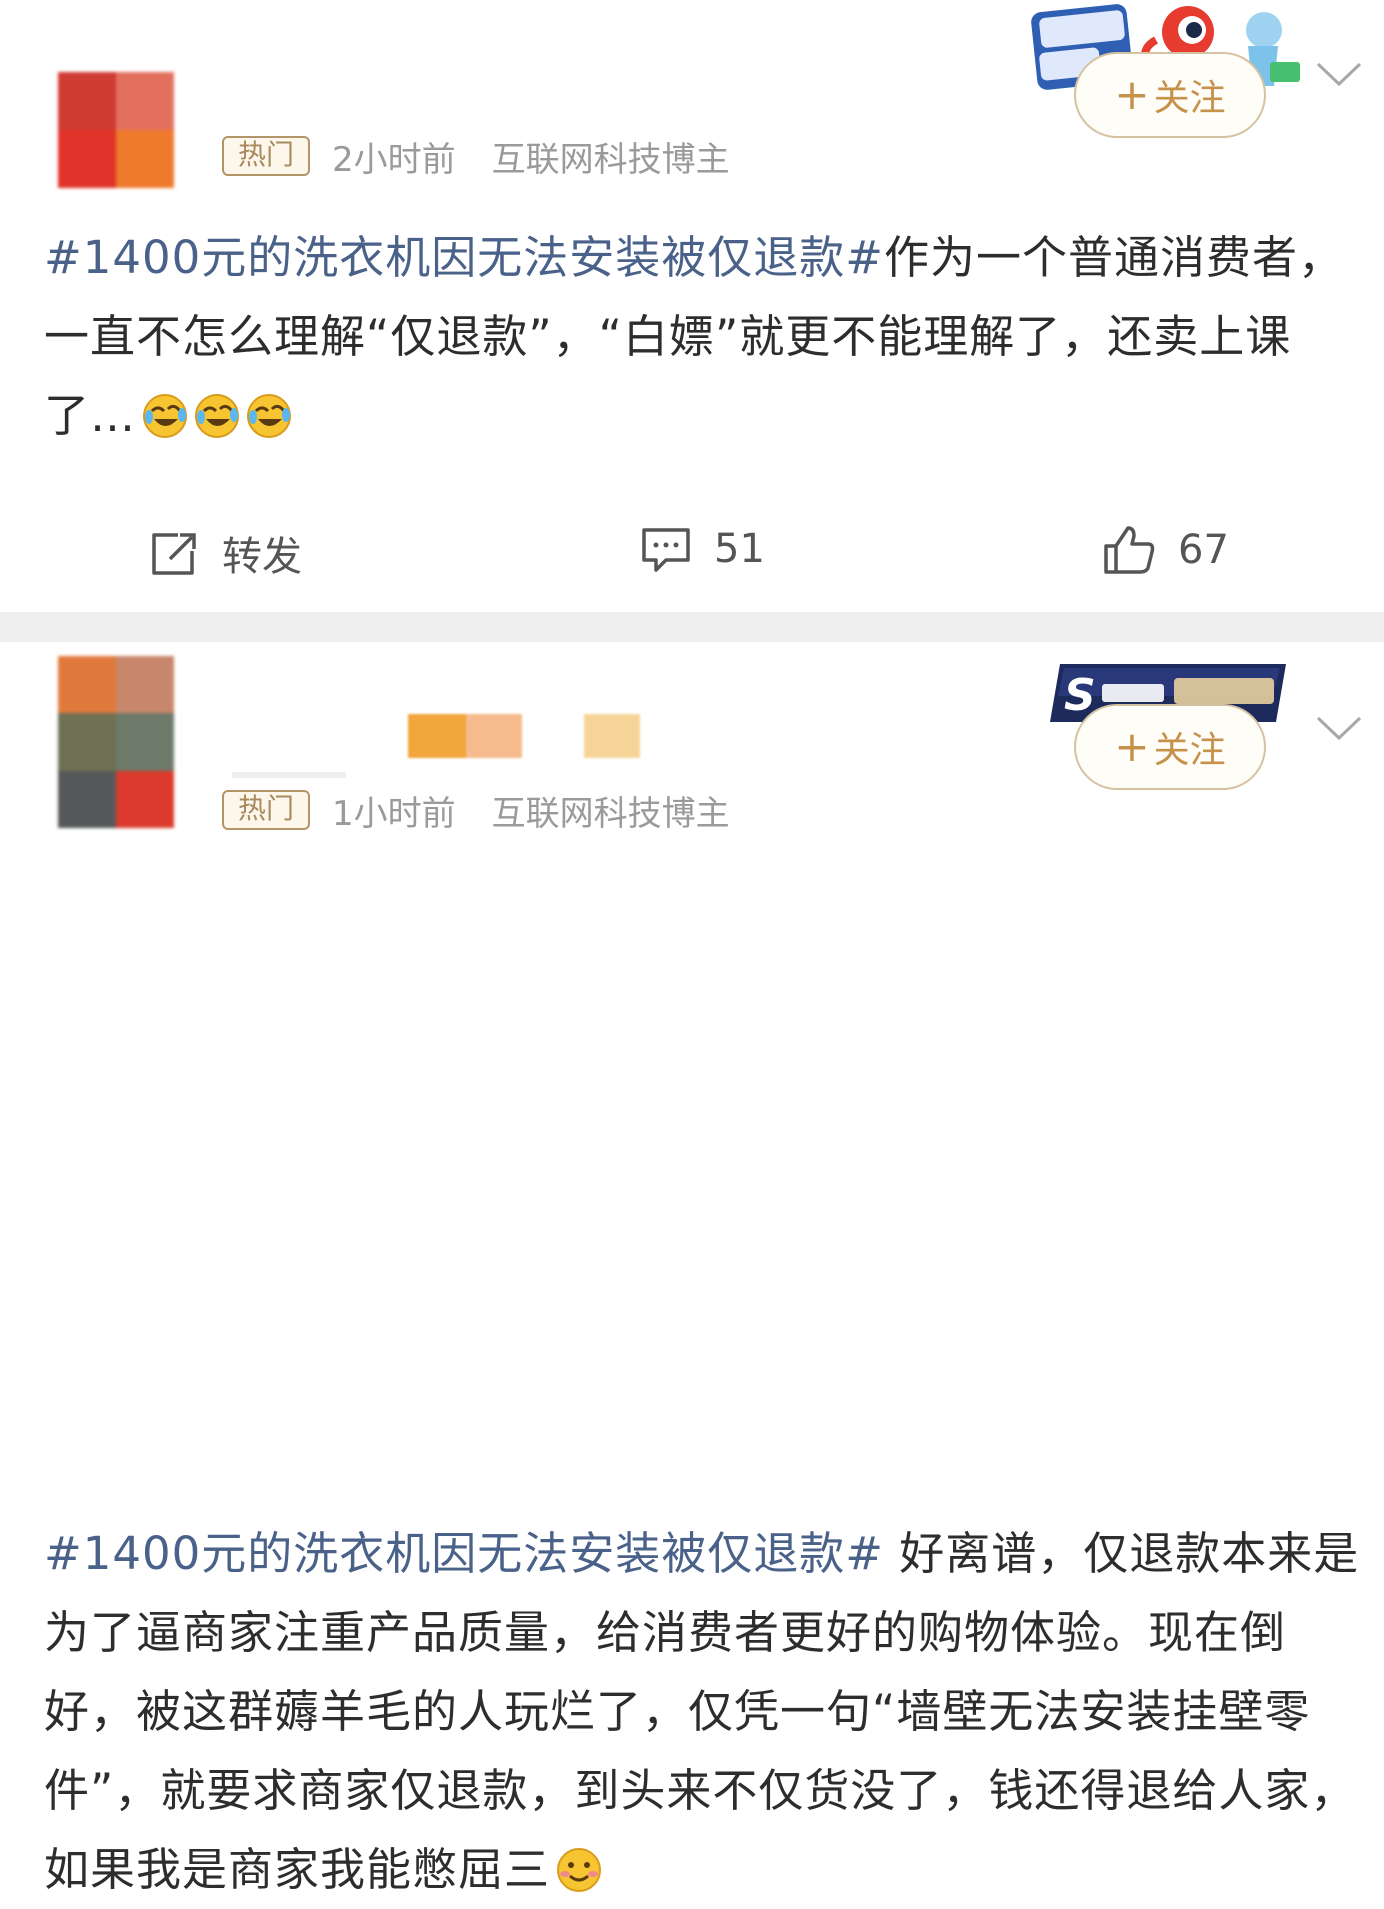  What do you see at coordinates (394, 159) in the screenshot?
I see `post-time: 2小时前` at bounding box center [394, 159].